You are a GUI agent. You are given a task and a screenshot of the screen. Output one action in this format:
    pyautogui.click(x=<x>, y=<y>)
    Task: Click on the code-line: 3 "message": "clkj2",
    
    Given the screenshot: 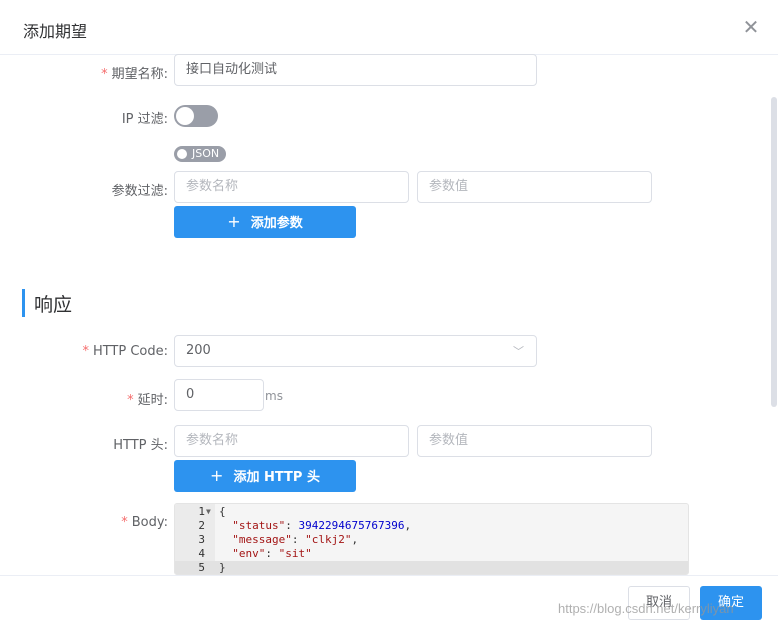 What is the action you would take?
    pyautogui.click(x=278, y=539)
    